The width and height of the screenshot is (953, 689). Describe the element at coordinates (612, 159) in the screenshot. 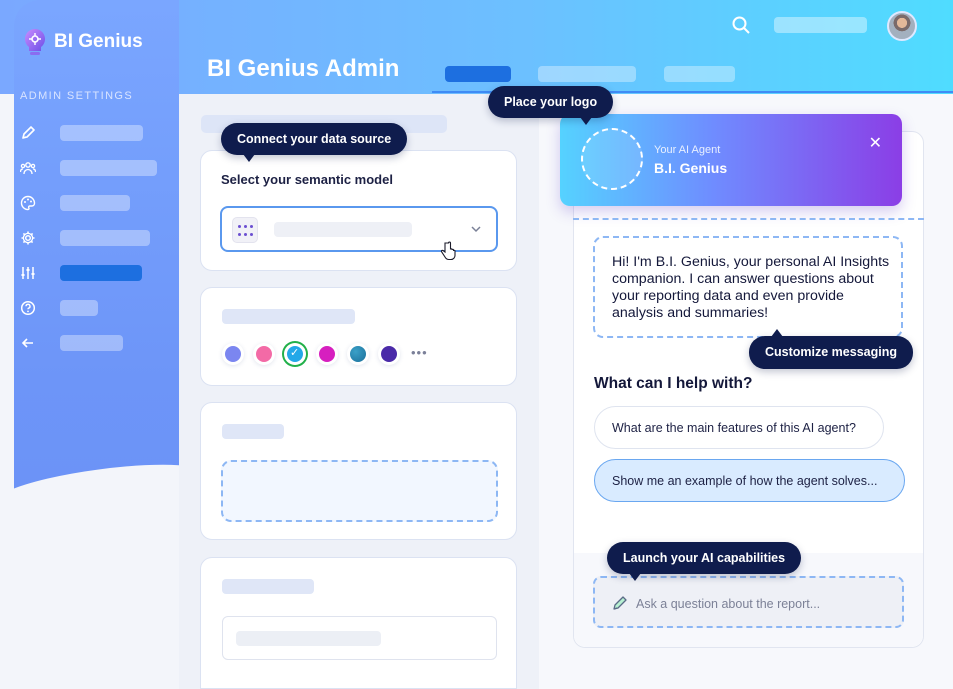

I see `logo-placeholder` at that location.